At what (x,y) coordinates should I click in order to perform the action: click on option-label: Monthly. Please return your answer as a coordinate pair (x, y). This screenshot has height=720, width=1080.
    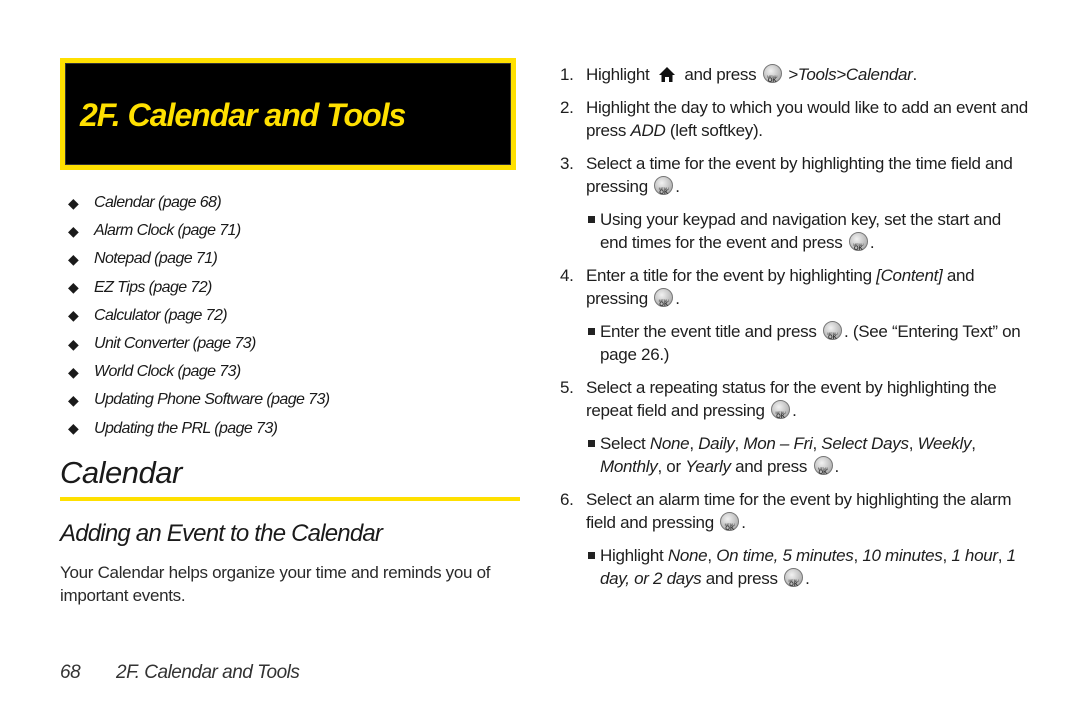
    Looking at the image, I should click on (629, 466).